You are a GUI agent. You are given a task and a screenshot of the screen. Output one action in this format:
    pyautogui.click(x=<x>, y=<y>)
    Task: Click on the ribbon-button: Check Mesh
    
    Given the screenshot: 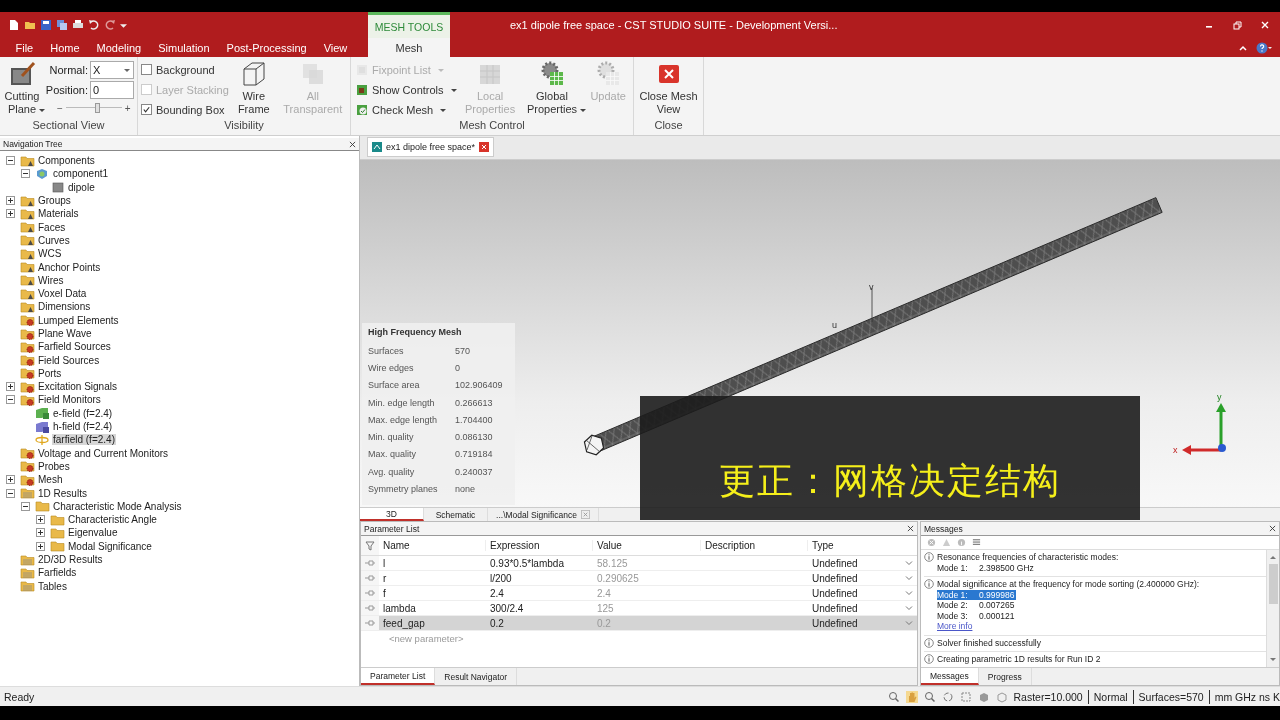 What is the action you would take?
    pyautogui.click(x=406, y=109)
    